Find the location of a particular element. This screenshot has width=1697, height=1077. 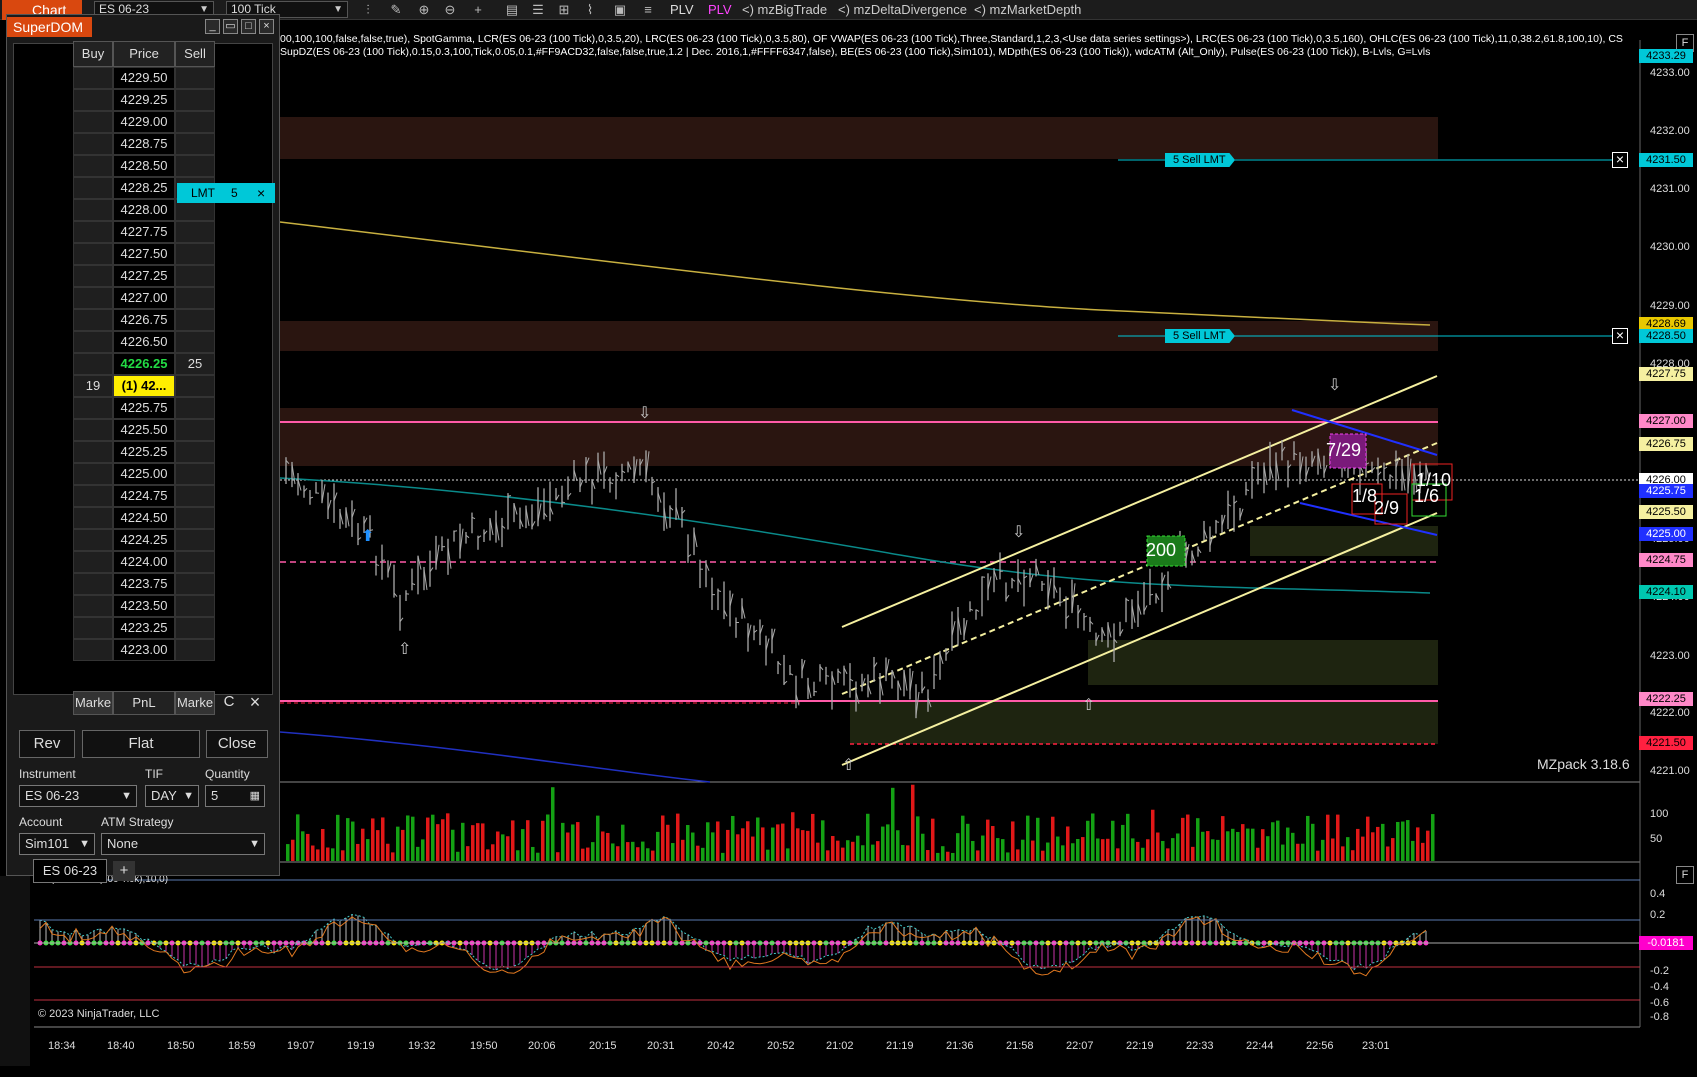

ladder-row: 4226.25 25 is located at coordinates (144, 364).